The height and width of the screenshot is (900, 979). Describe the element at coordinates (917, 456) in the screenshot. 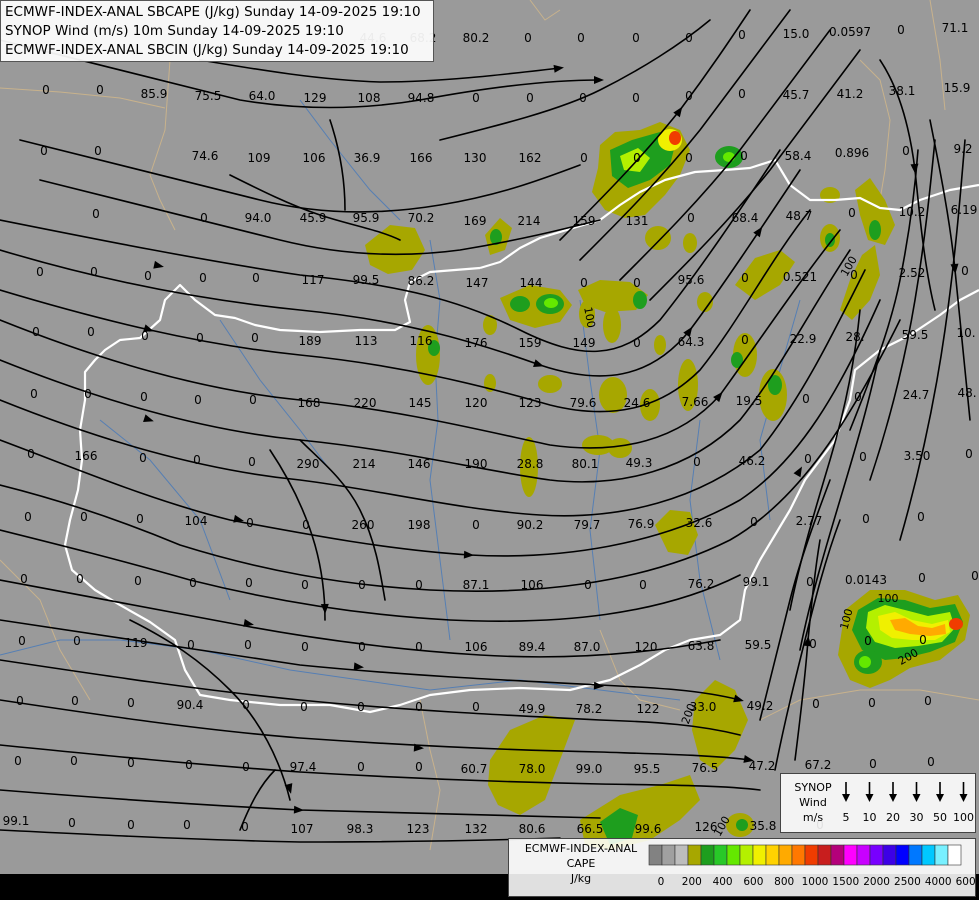

I see `grid-value-label: 3.50` at that location.